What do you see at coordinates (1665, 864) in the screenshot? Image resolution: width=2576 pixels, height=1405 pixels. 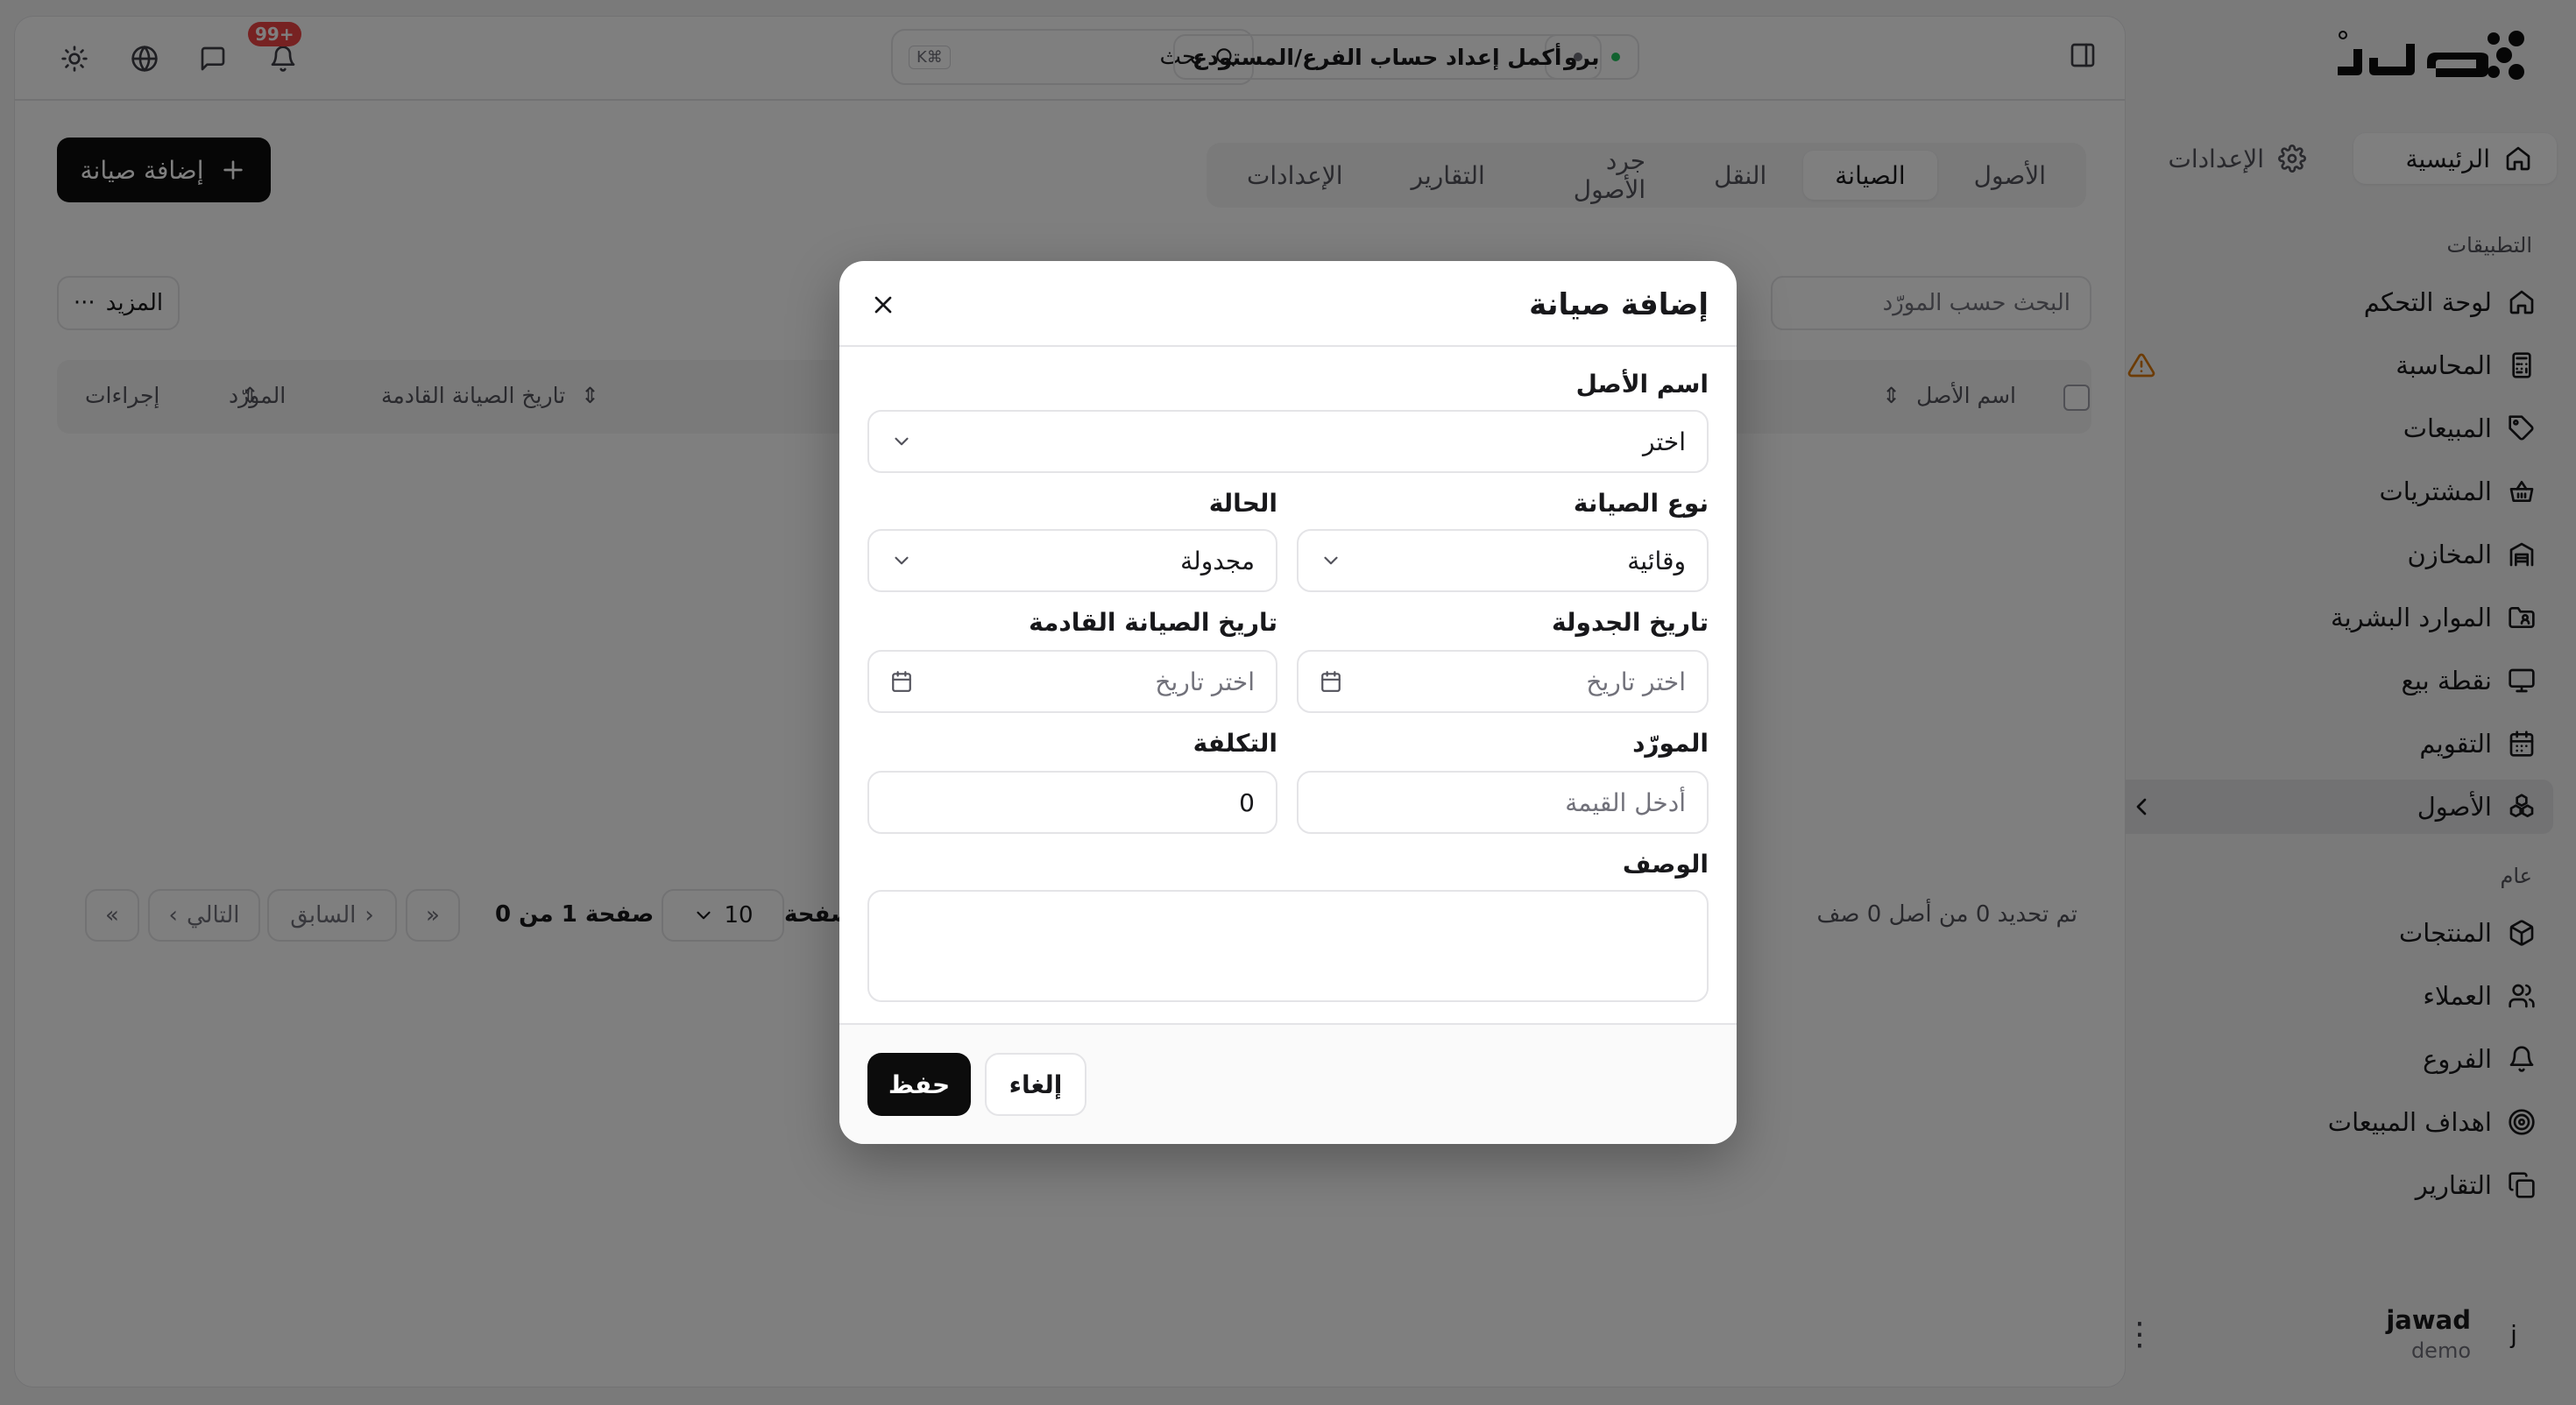 I see `description-label: الوصف` at bounding box center [1665, 864].